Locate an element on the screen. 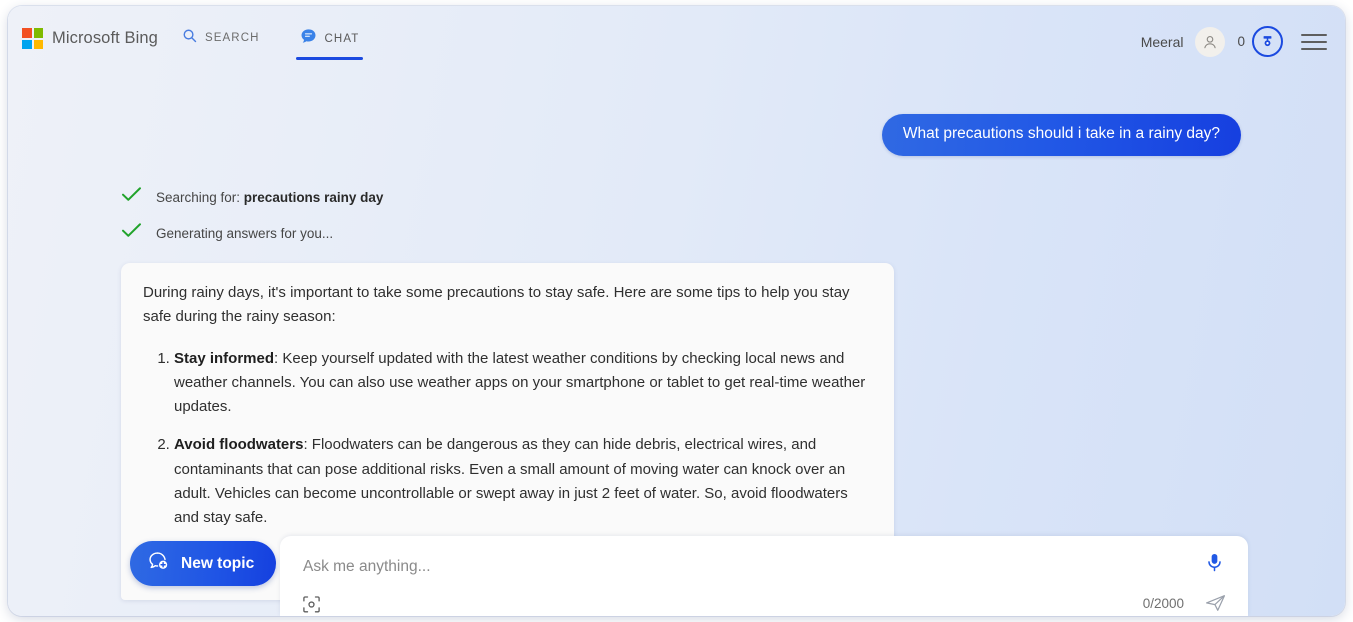 Image resolution: width=1353 pixels, height=622 pixels. status-searching-text: Searching for: precautions rainy day is located at coordinates (270, 197).